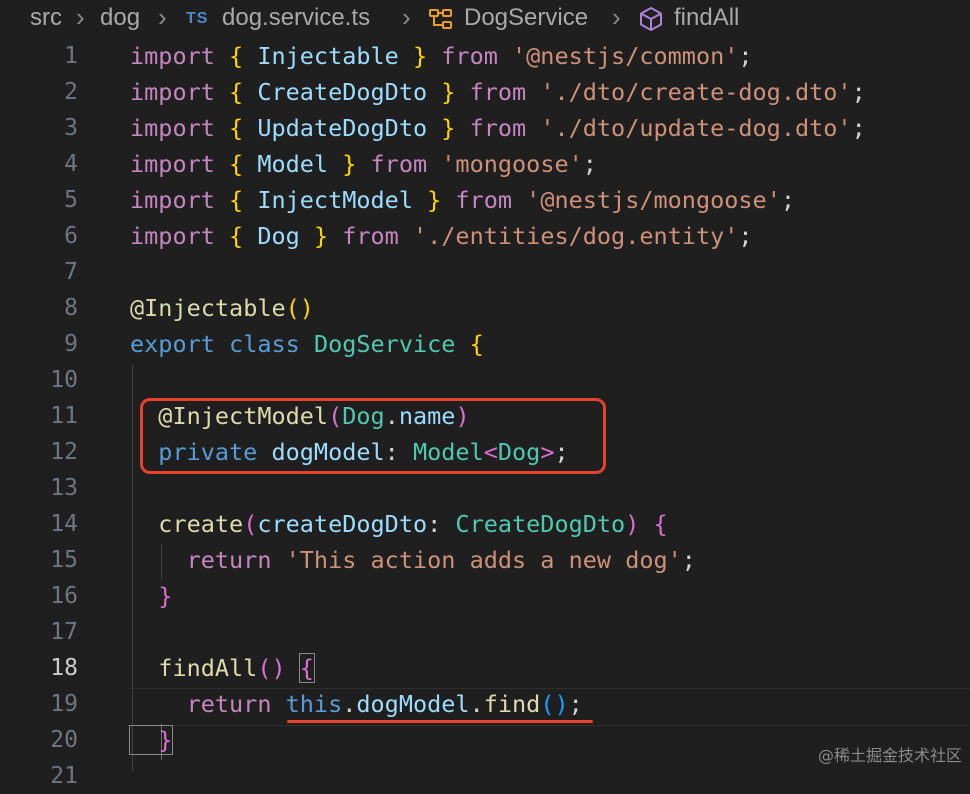 This screenshot has height=794, width=970. What do you see at coordinates (197, 18) in the screenshot?
I see `typescript-file-icon: TS` at bounding box center [197, 18].